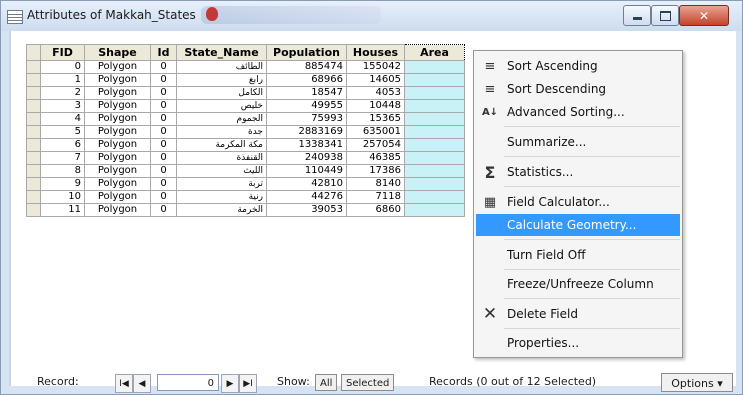 The height and width of the screenshot is (395, 743). Describe the element at coordinates (62, 119) in the screenshot. I see `cell-fid: 4` at that location.